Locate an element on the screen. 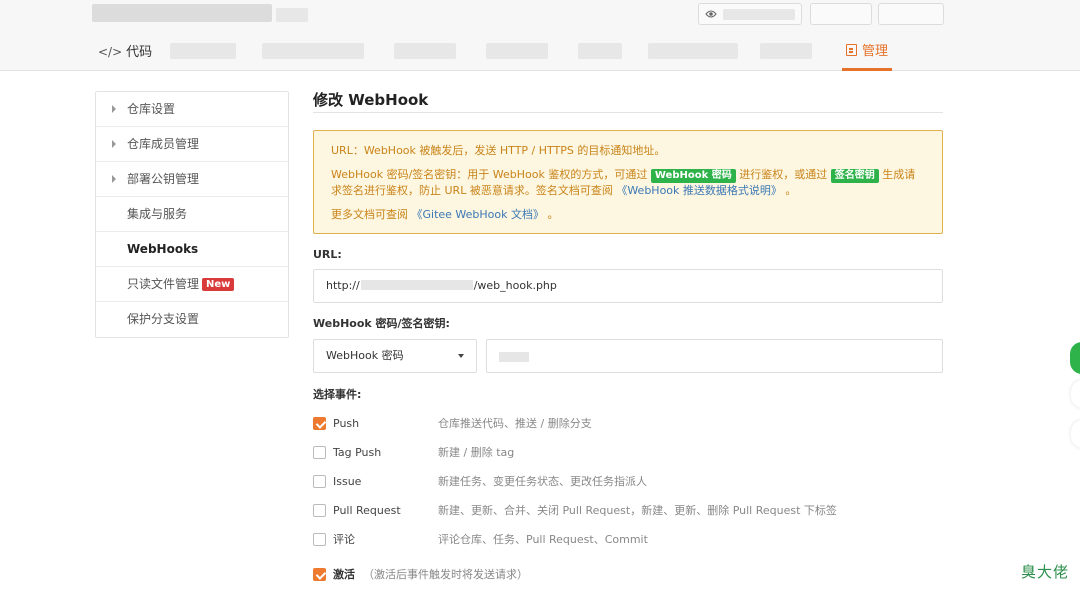 The height and width of the screenshot is (590, 1080). sidebar-item-readonly-files: 只读文件管理 New is located at coordinates (192, 284).